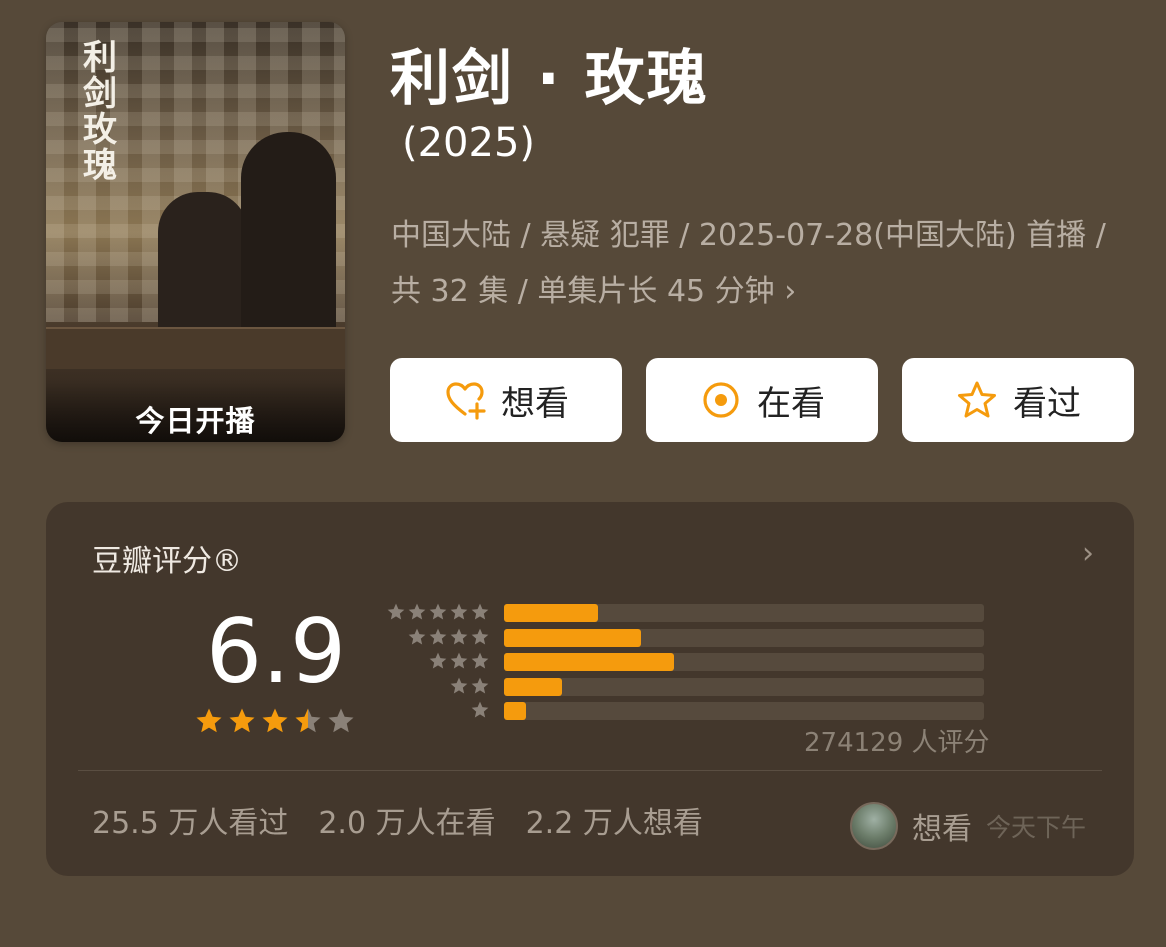  Describe the element at coordinates (407, 823) in the screenshot. I see `stat-watching: 2.0 万人在看` at that location.